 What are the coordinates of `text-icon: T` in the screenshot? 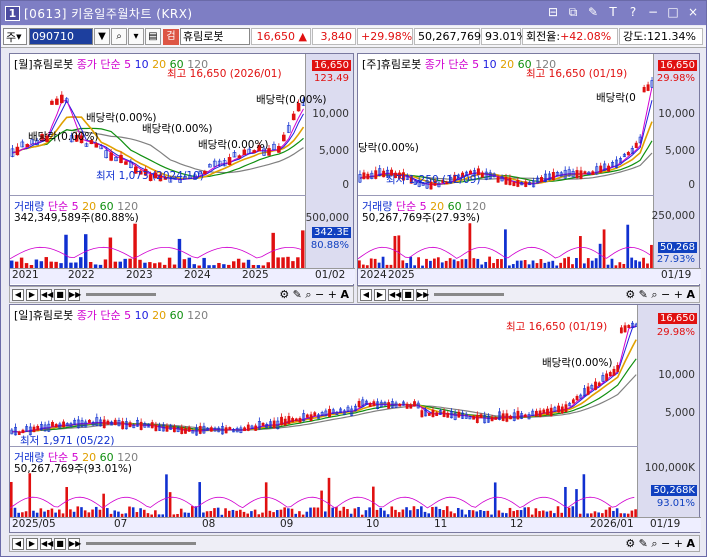 It's located at (613, 12).